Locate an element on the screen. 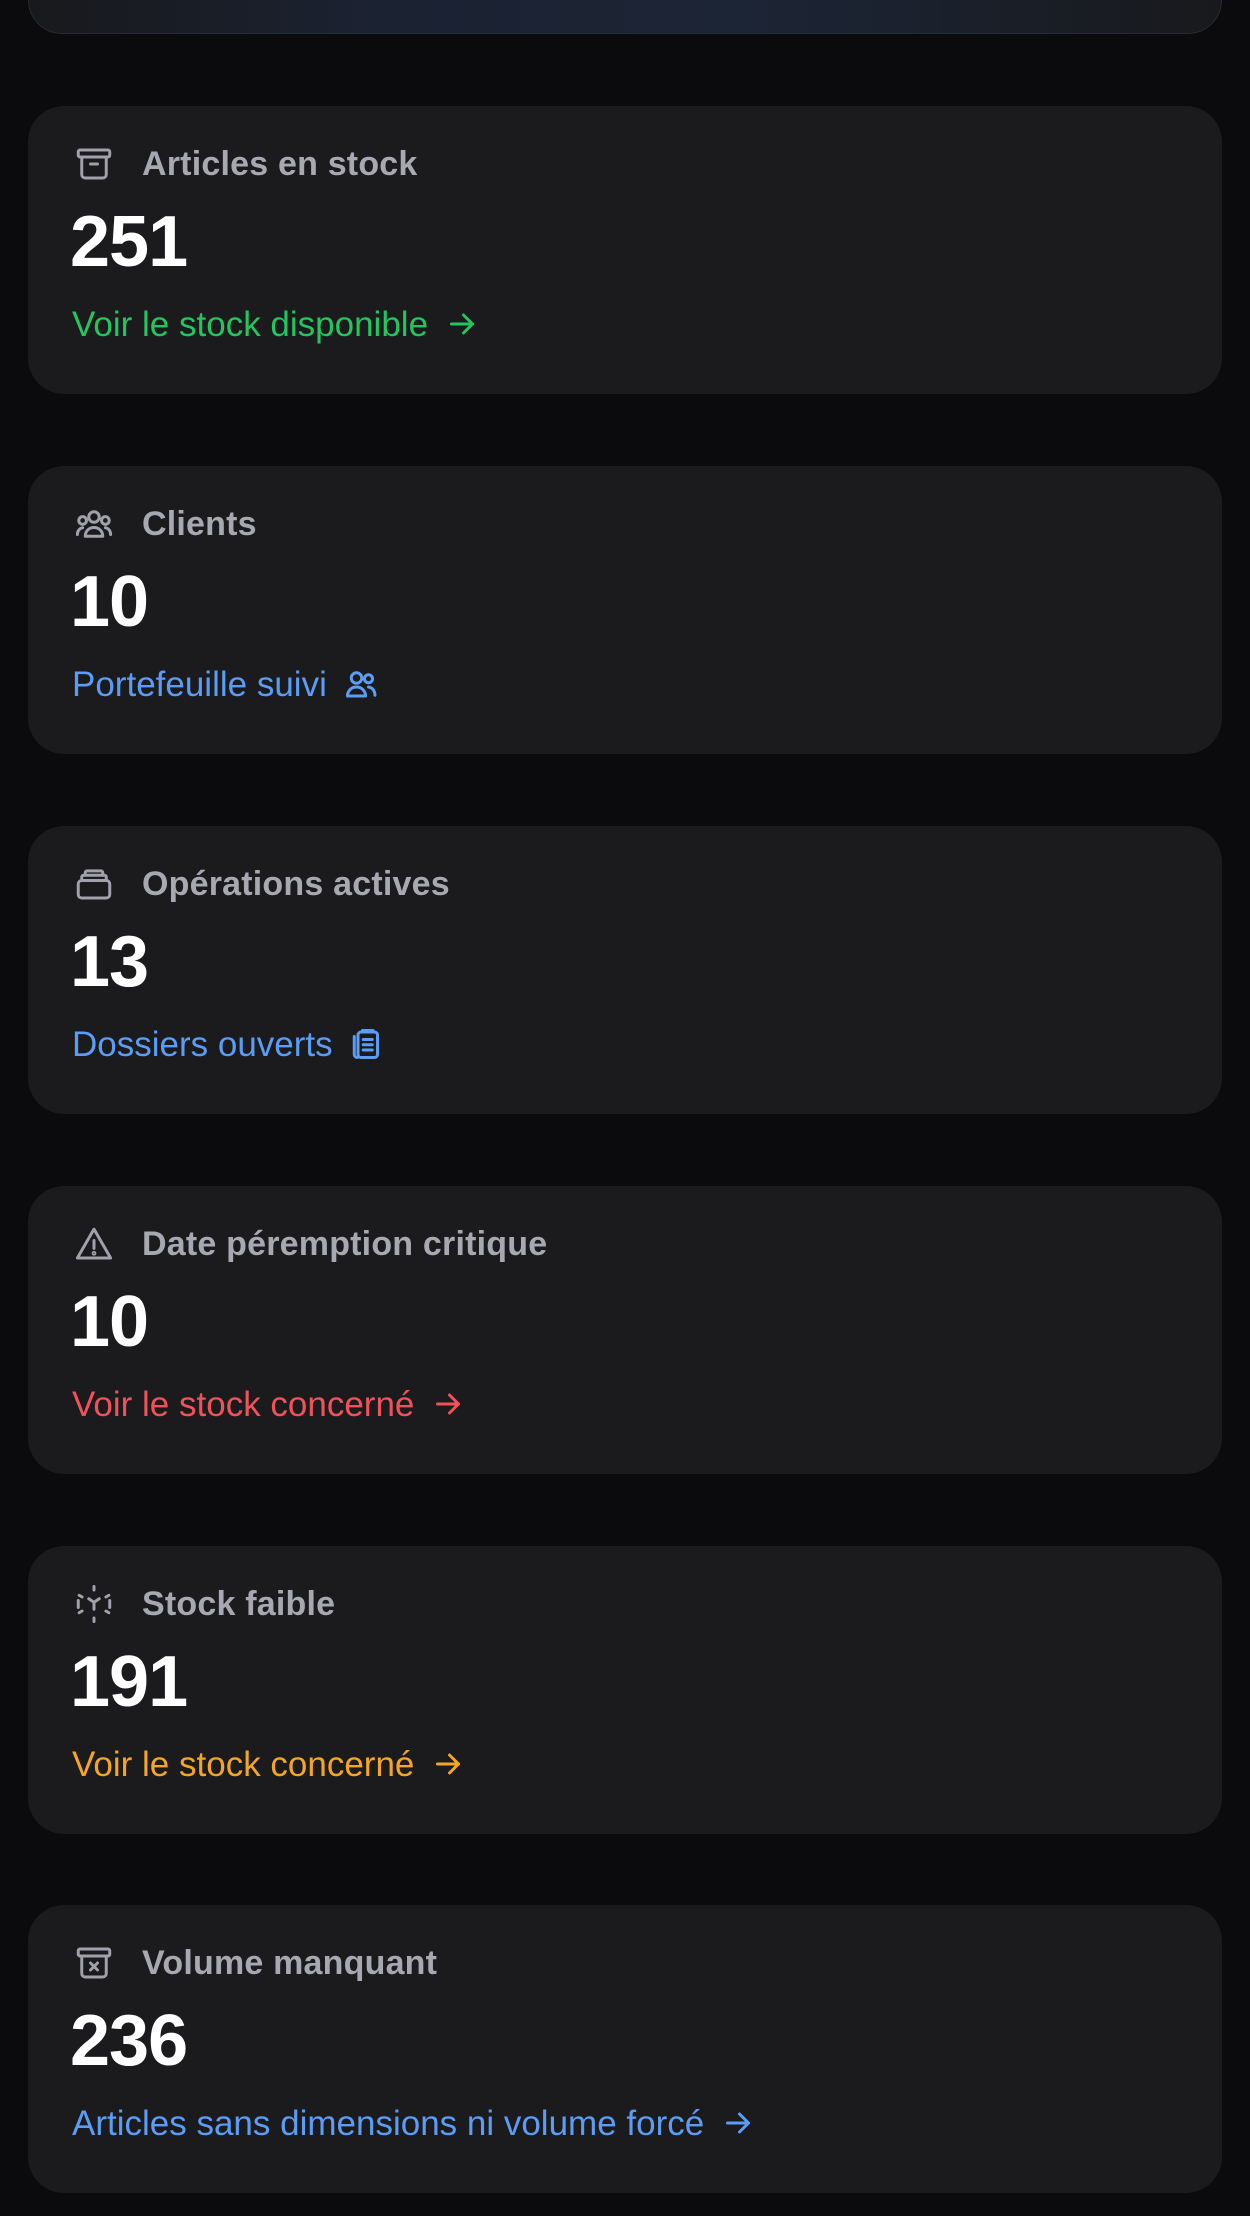  link-voir-stock-disponible: Voir le stock disponible is located at coordinates (277, 324).